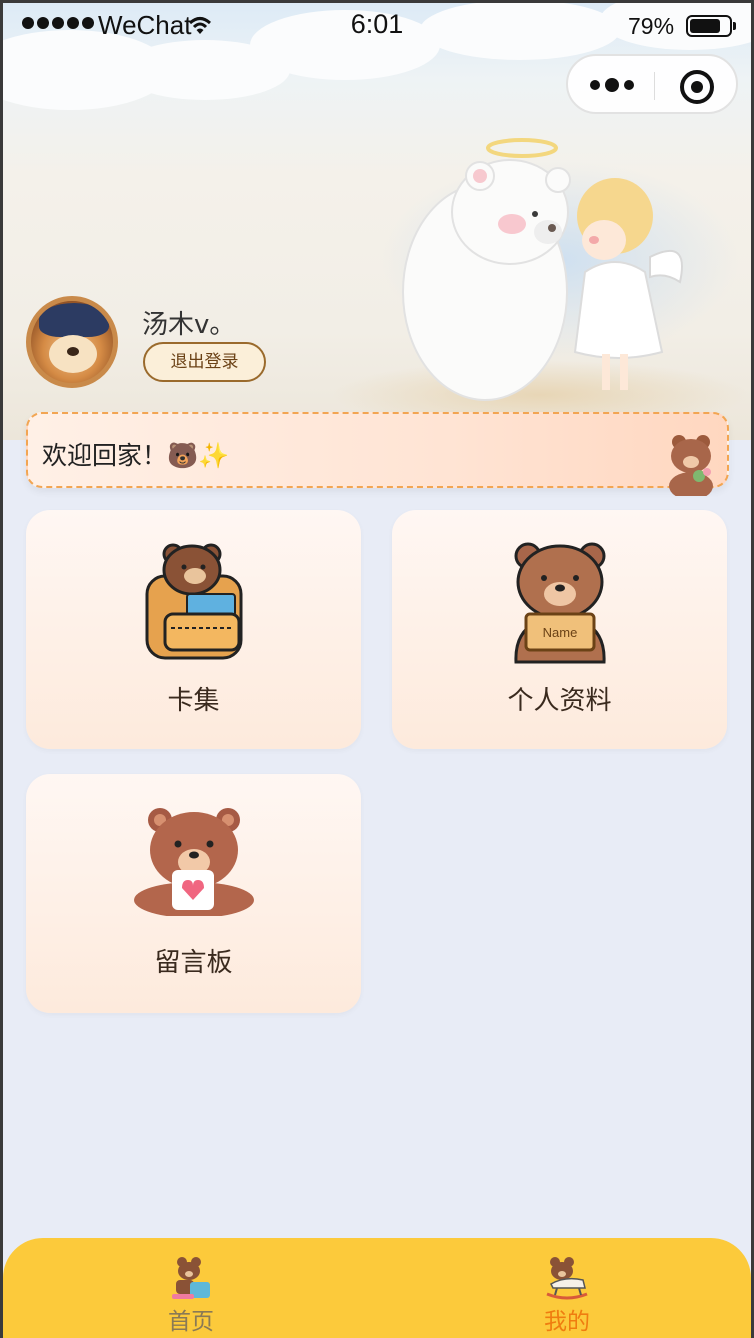  Describe the element at coordinates (567, 1322) in the screenshot. I see `tab-label: 我的` at that location.